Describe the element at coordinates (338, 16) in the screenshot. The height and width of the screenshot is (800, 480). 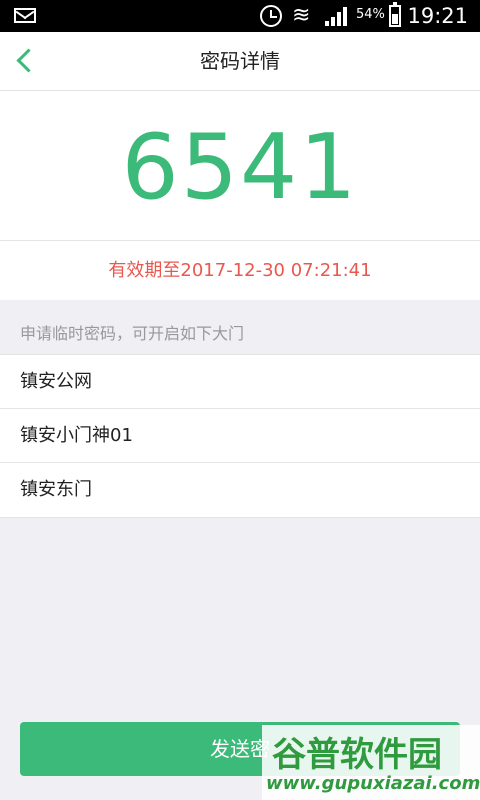
I see `signal-icon` at that location.